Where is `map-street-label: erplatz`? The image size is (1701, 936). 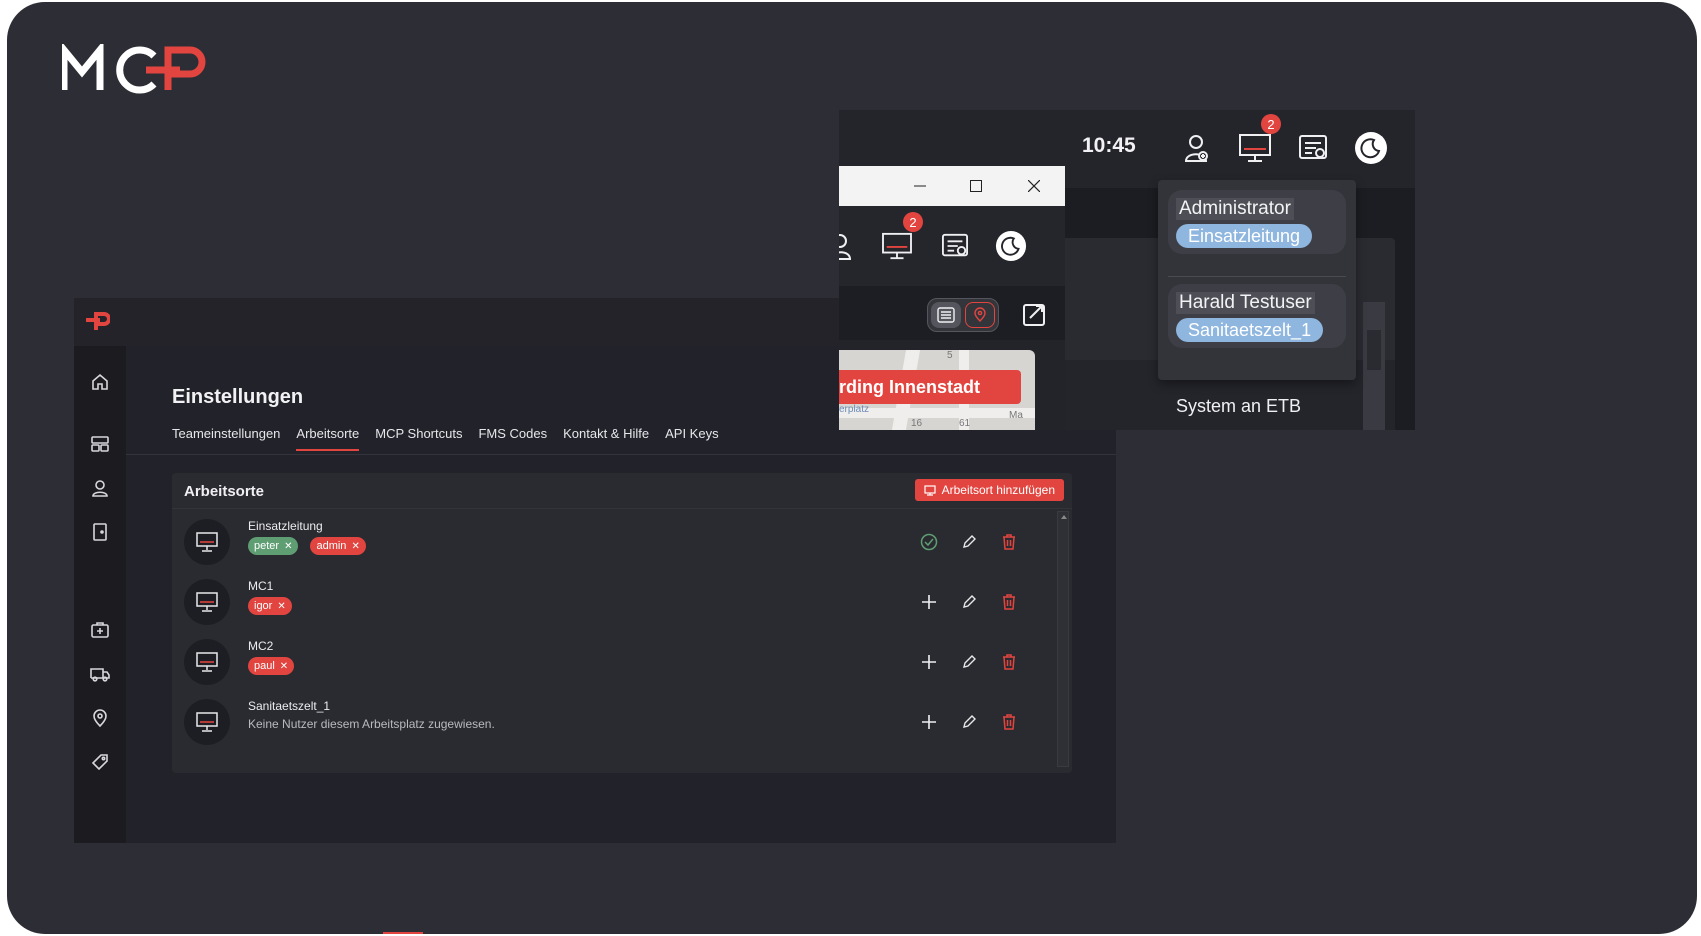
map-street-label: erplatz is located at coordinates (854, 409).